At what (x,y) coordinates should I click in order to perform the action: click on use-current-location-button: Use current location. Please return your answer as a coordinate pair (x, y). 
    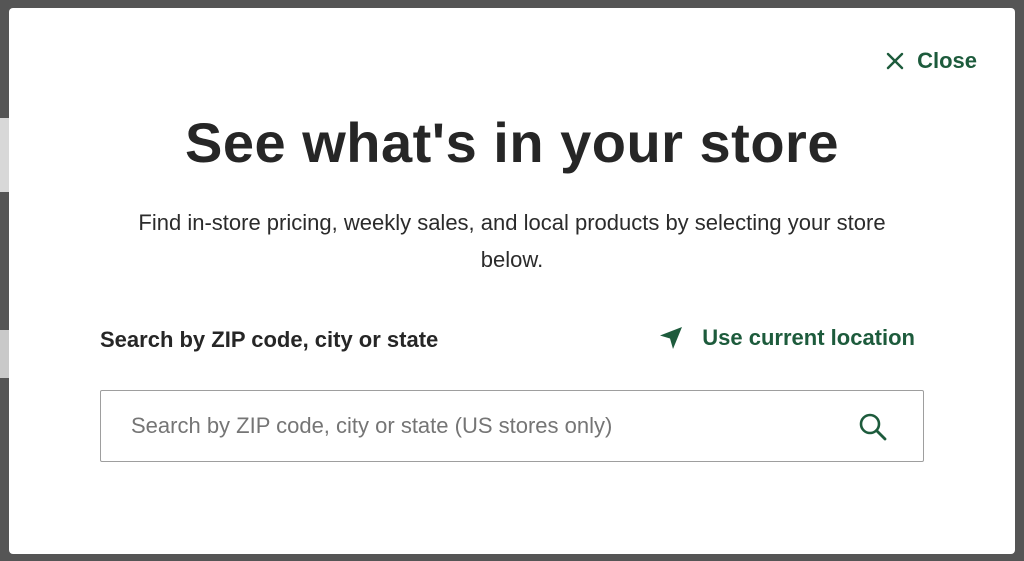
    Looking at the image, I should click on (786, 338).